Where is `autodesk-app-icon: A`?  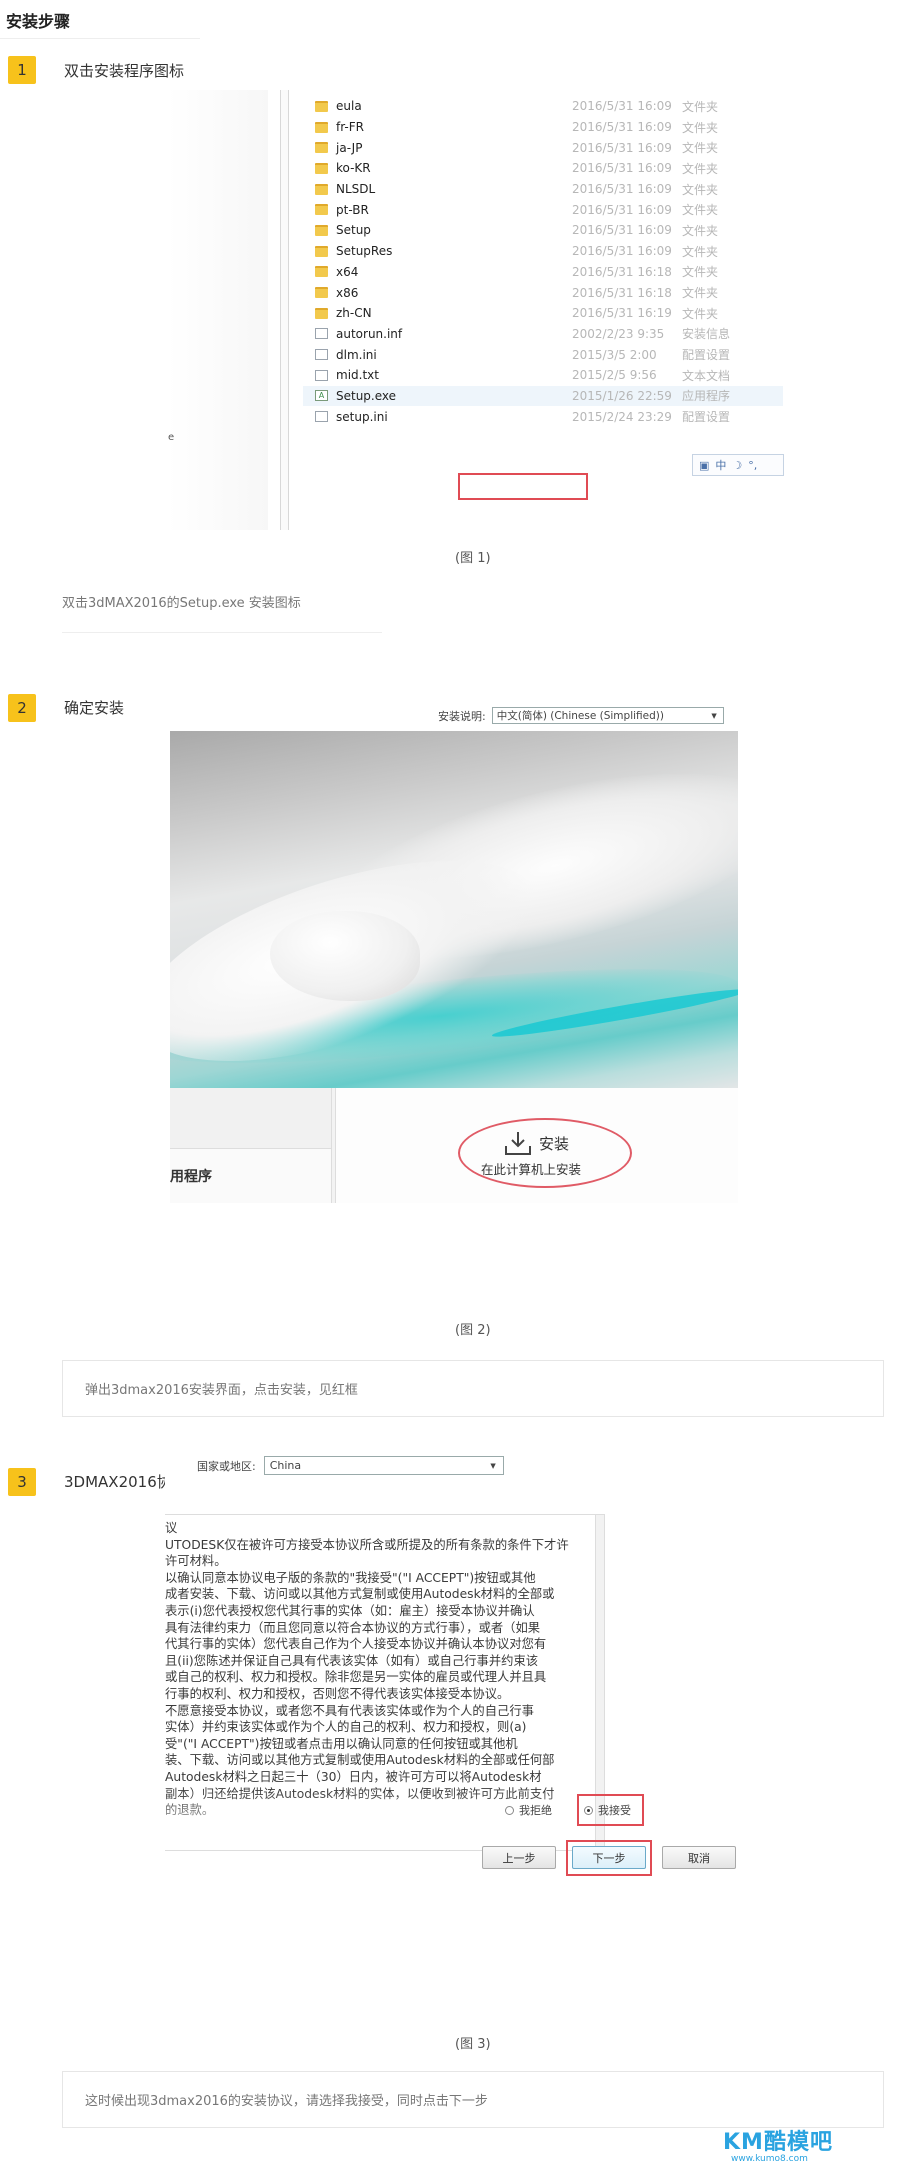 autodesk-app-icon: A is located at coordinates (321, 396).